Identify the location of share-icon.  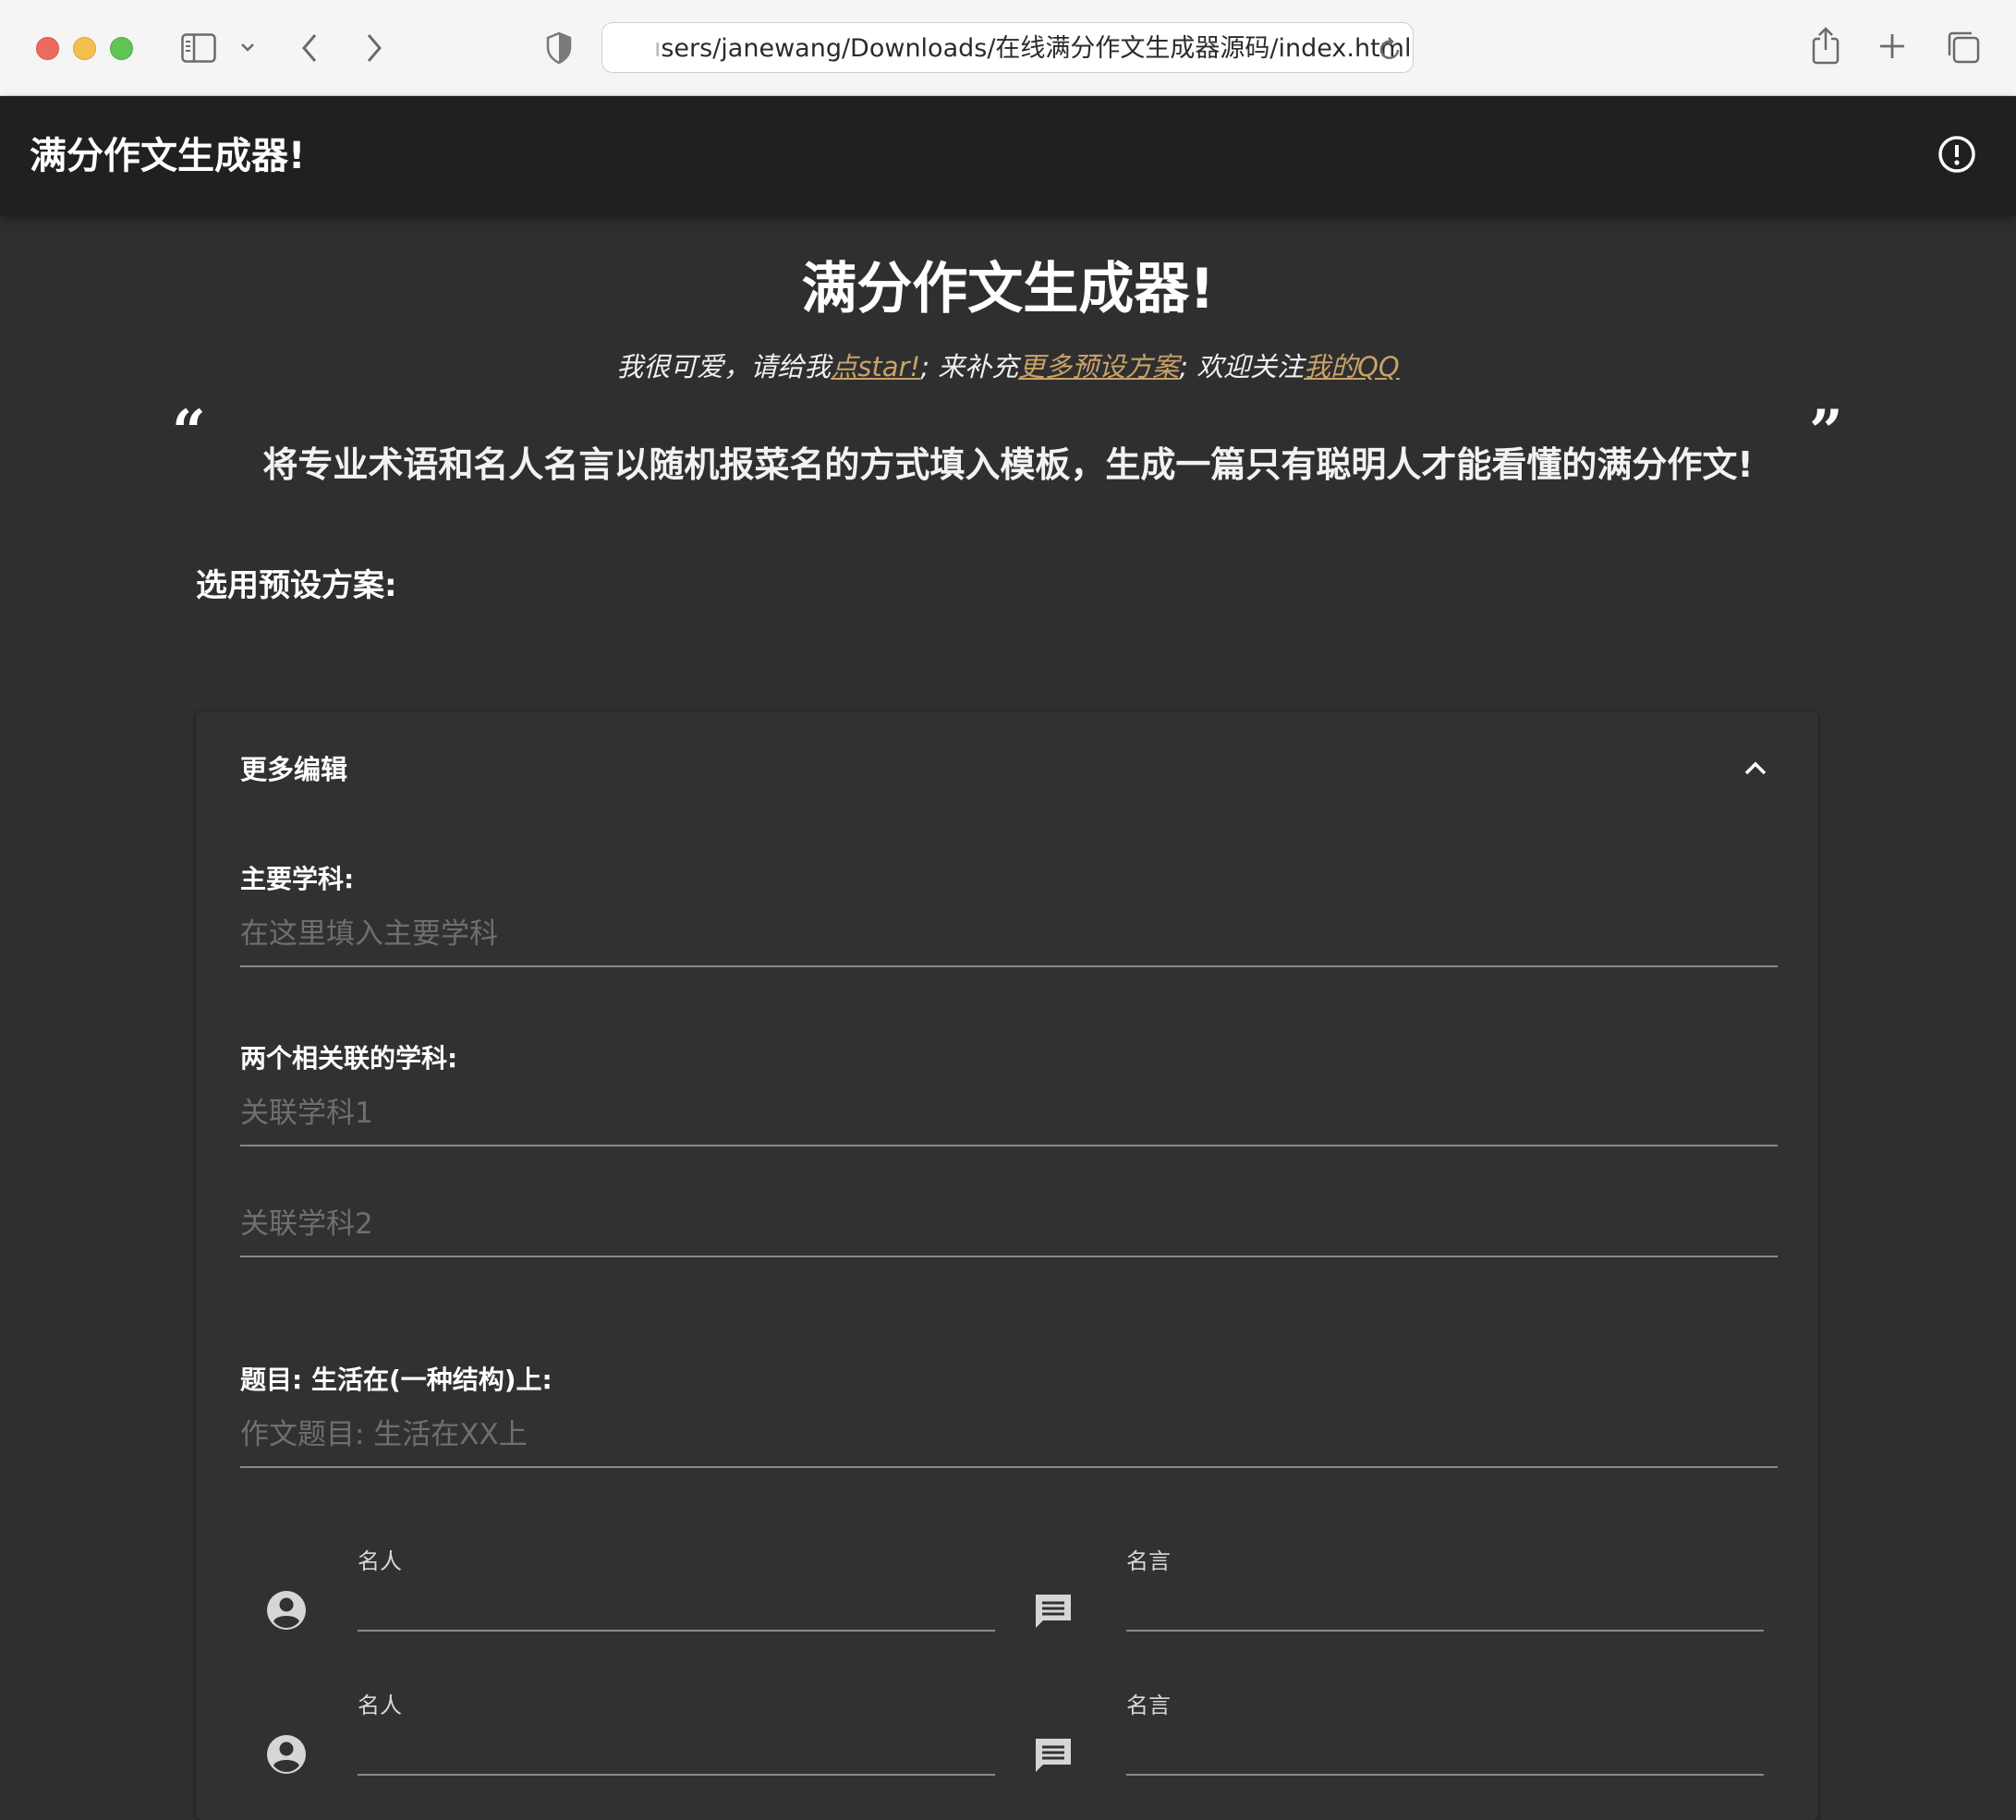
(1825, 45).